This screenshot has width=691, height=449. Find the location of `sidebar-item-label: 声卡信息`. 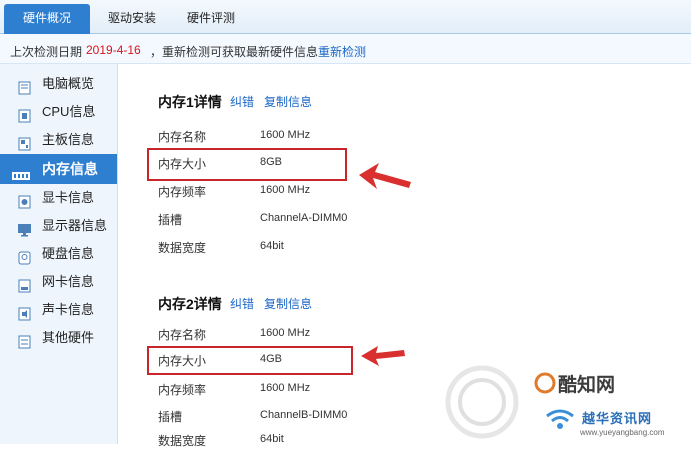

sidebar-item-label: 声卡信息 is located at coordinates (68, 309).